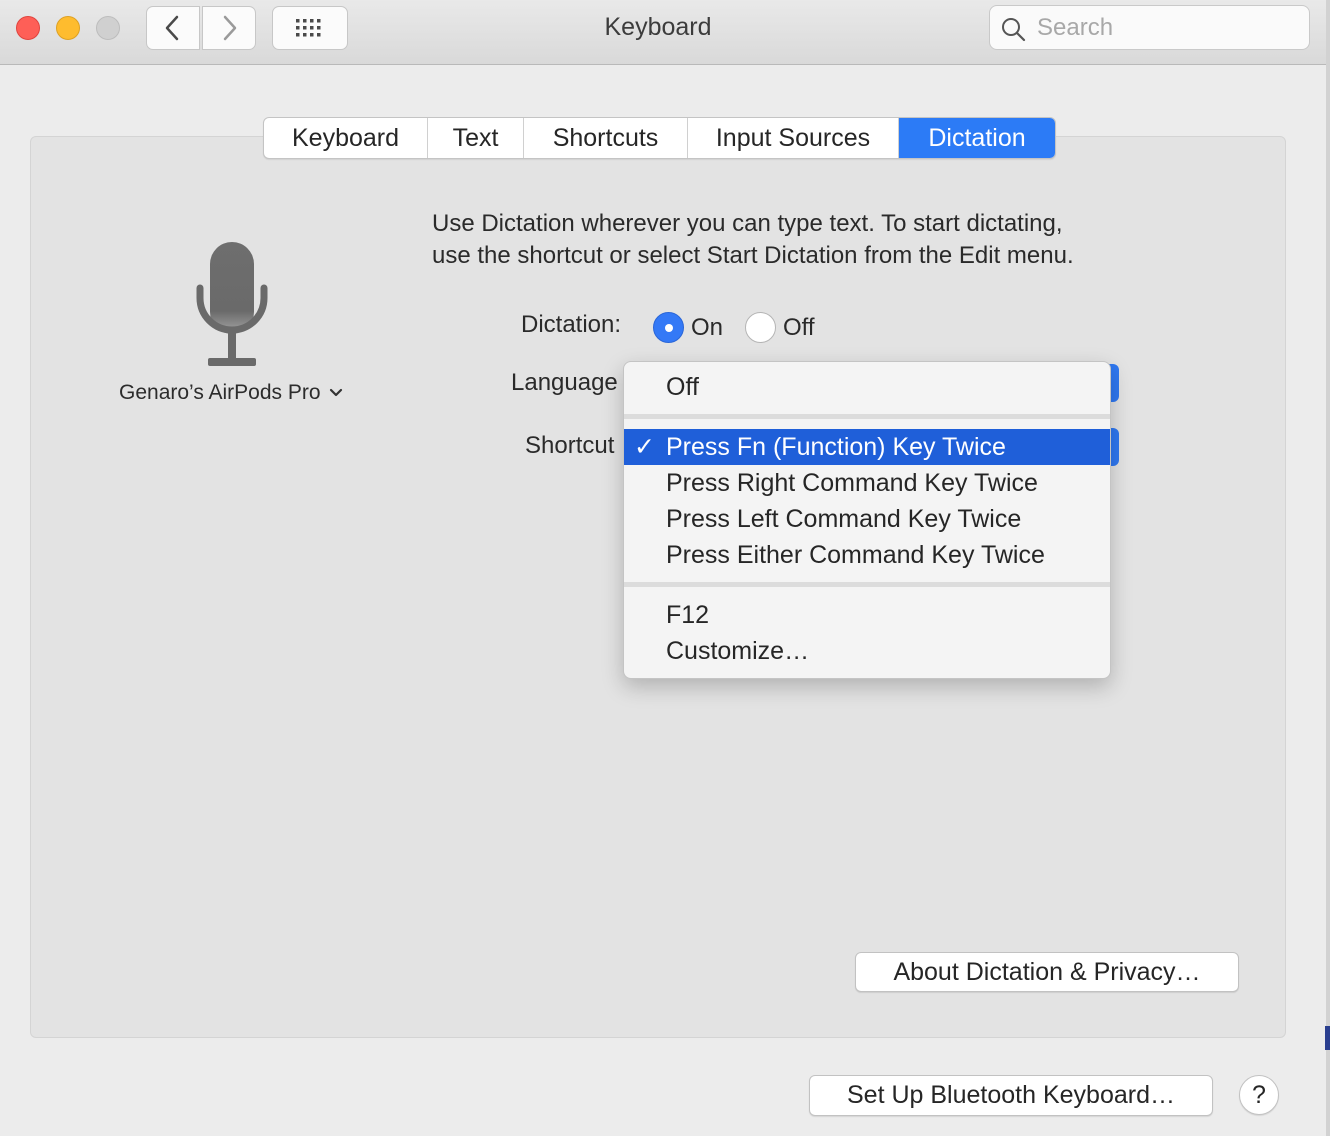 The height and width of the screenshot is (1136, 1330). Describe the element at coordinates (760, 327) in the screenshot. I see `dictation-off-radio` at that location.